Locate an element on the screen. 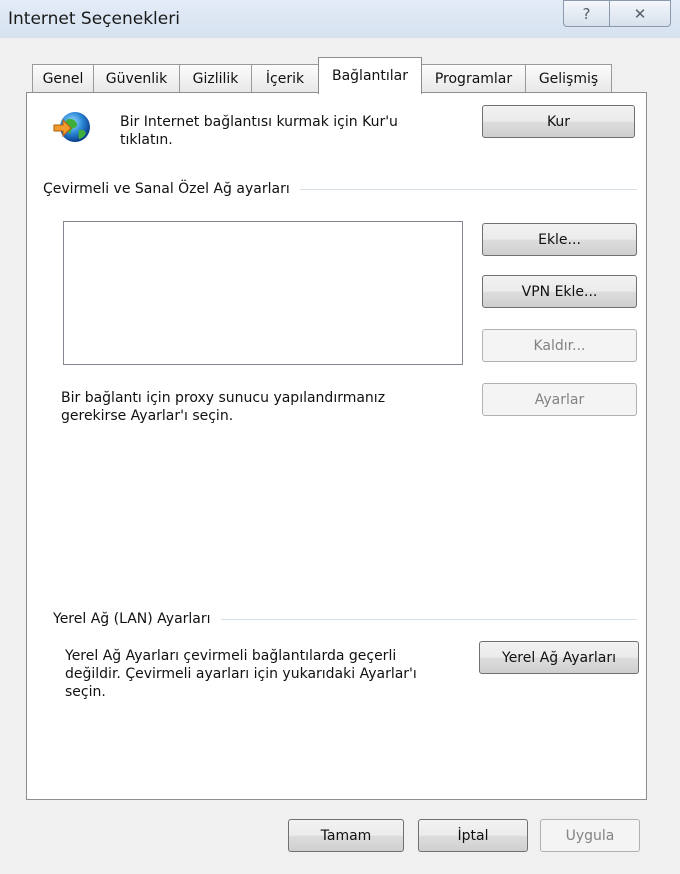 The image size is (680, 874). close-icon: ✕ is located at coordinates (640, 13).